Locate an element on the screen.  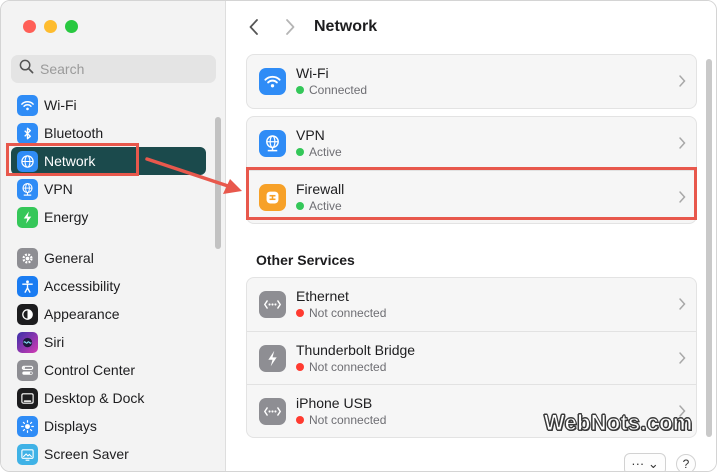
service-row-thunderbolt-bridge: Thunderbolt Bridge Not connected is located at coordinates (471, 357).